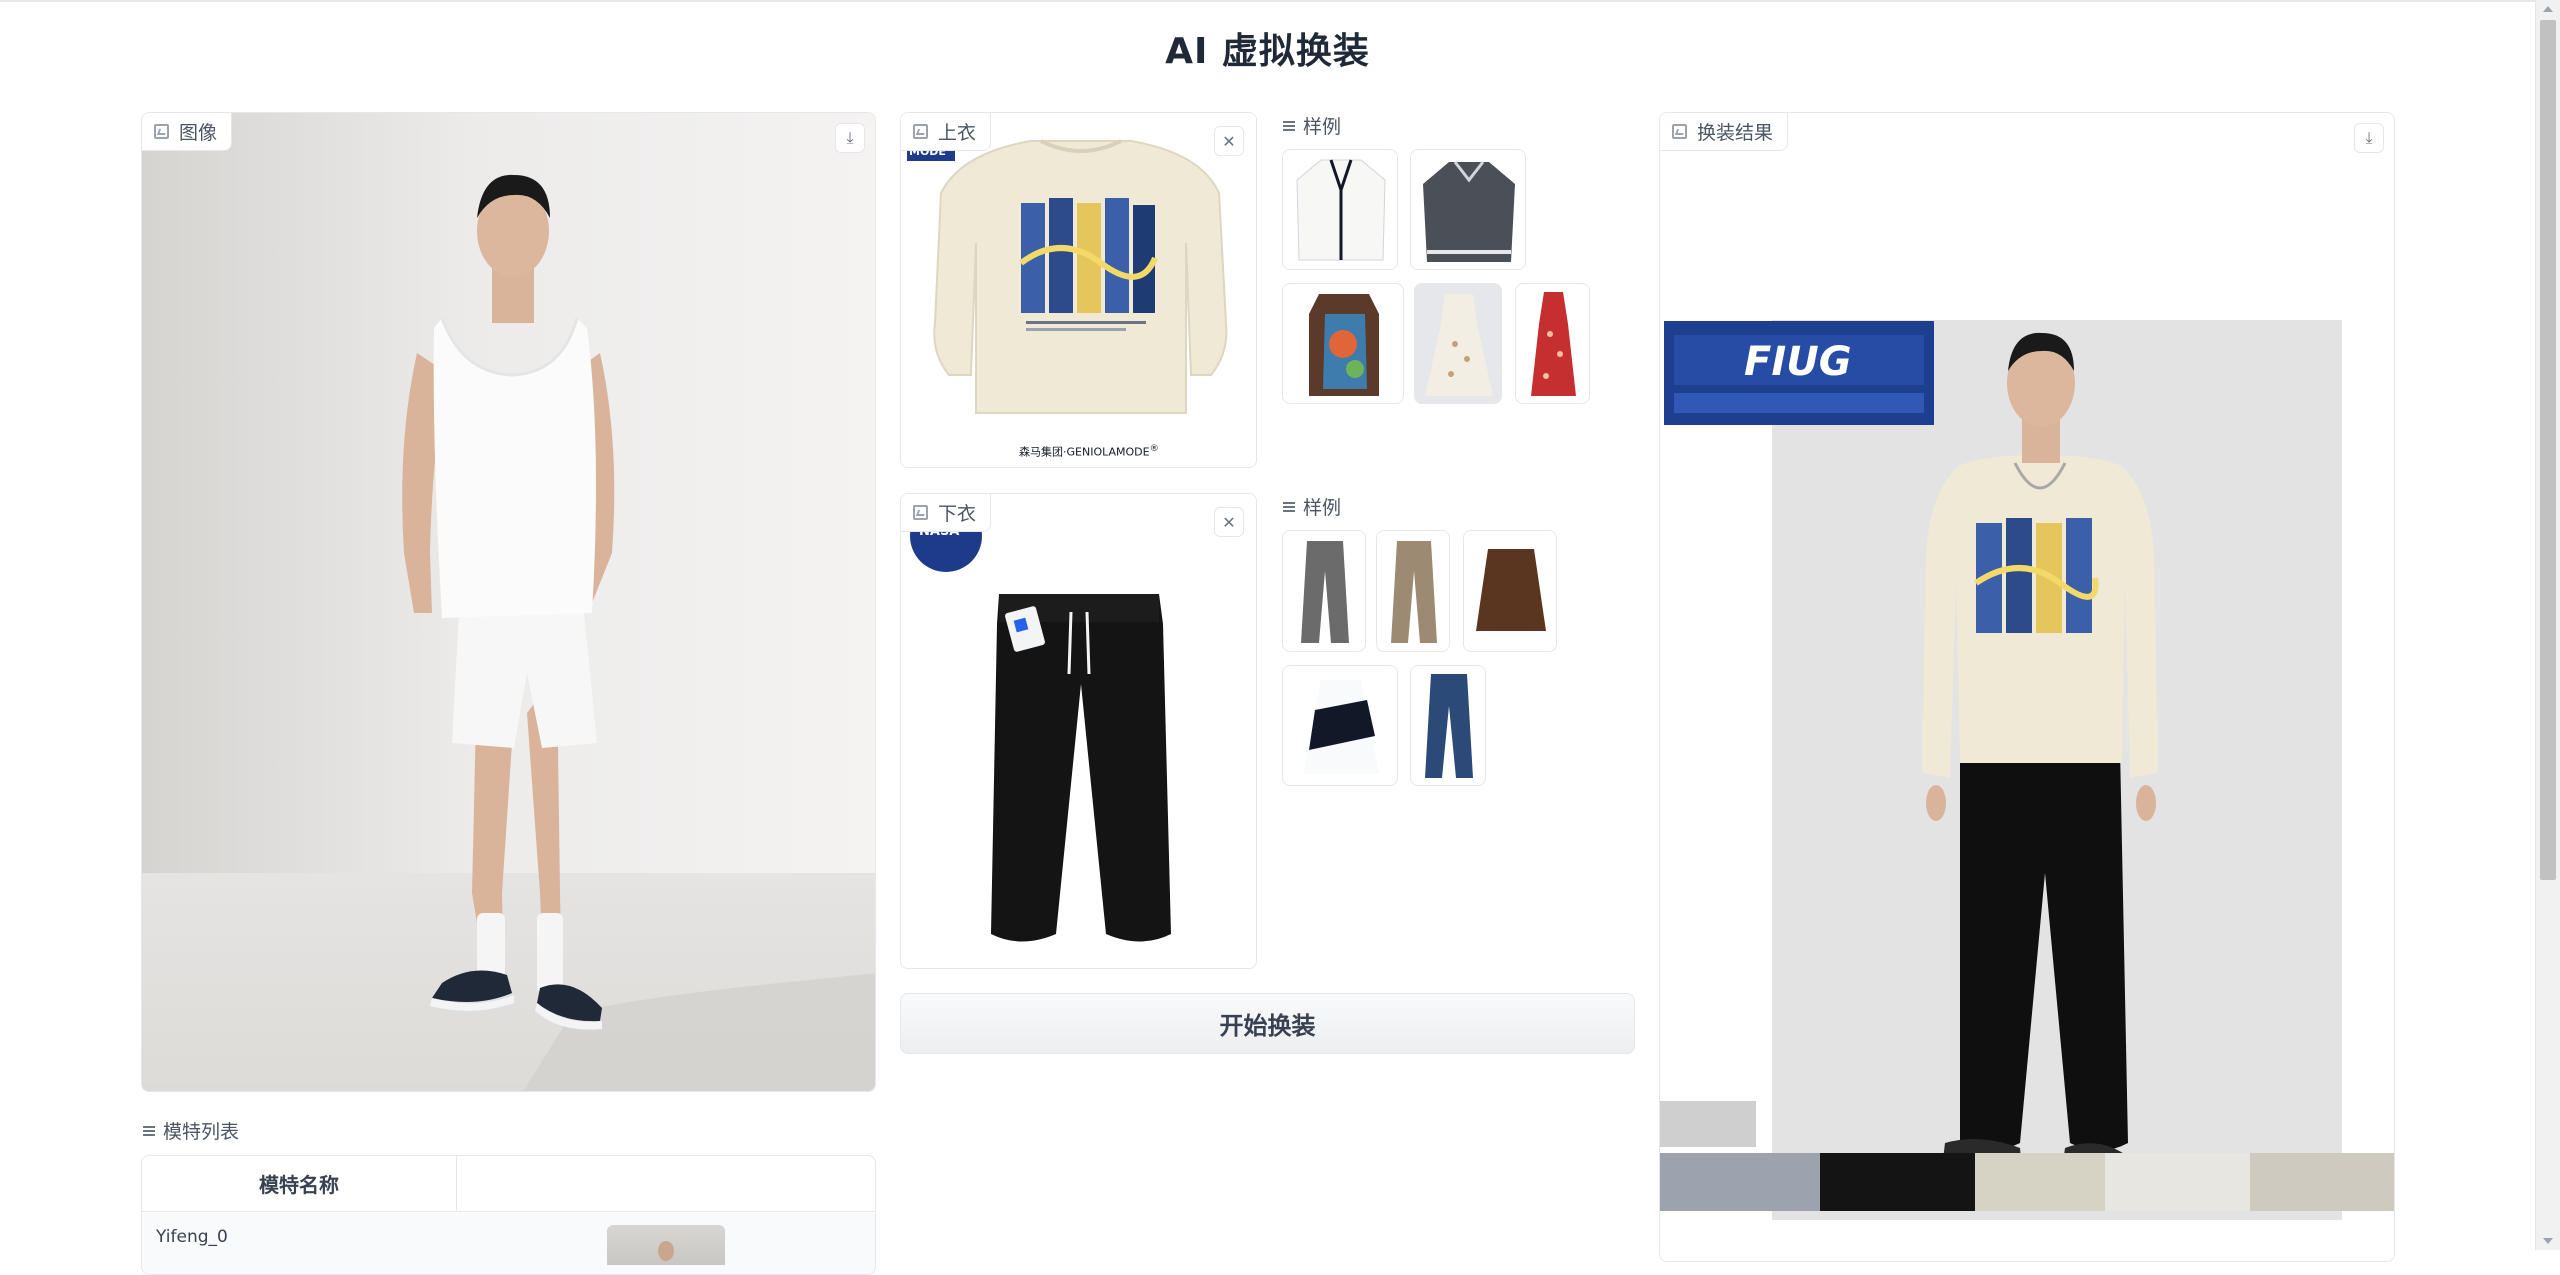 The width and height of the screenshot is (2560, 1275). I want to click on model-list-table: 模特名称 Yifeng_0, so click(508, 1215).